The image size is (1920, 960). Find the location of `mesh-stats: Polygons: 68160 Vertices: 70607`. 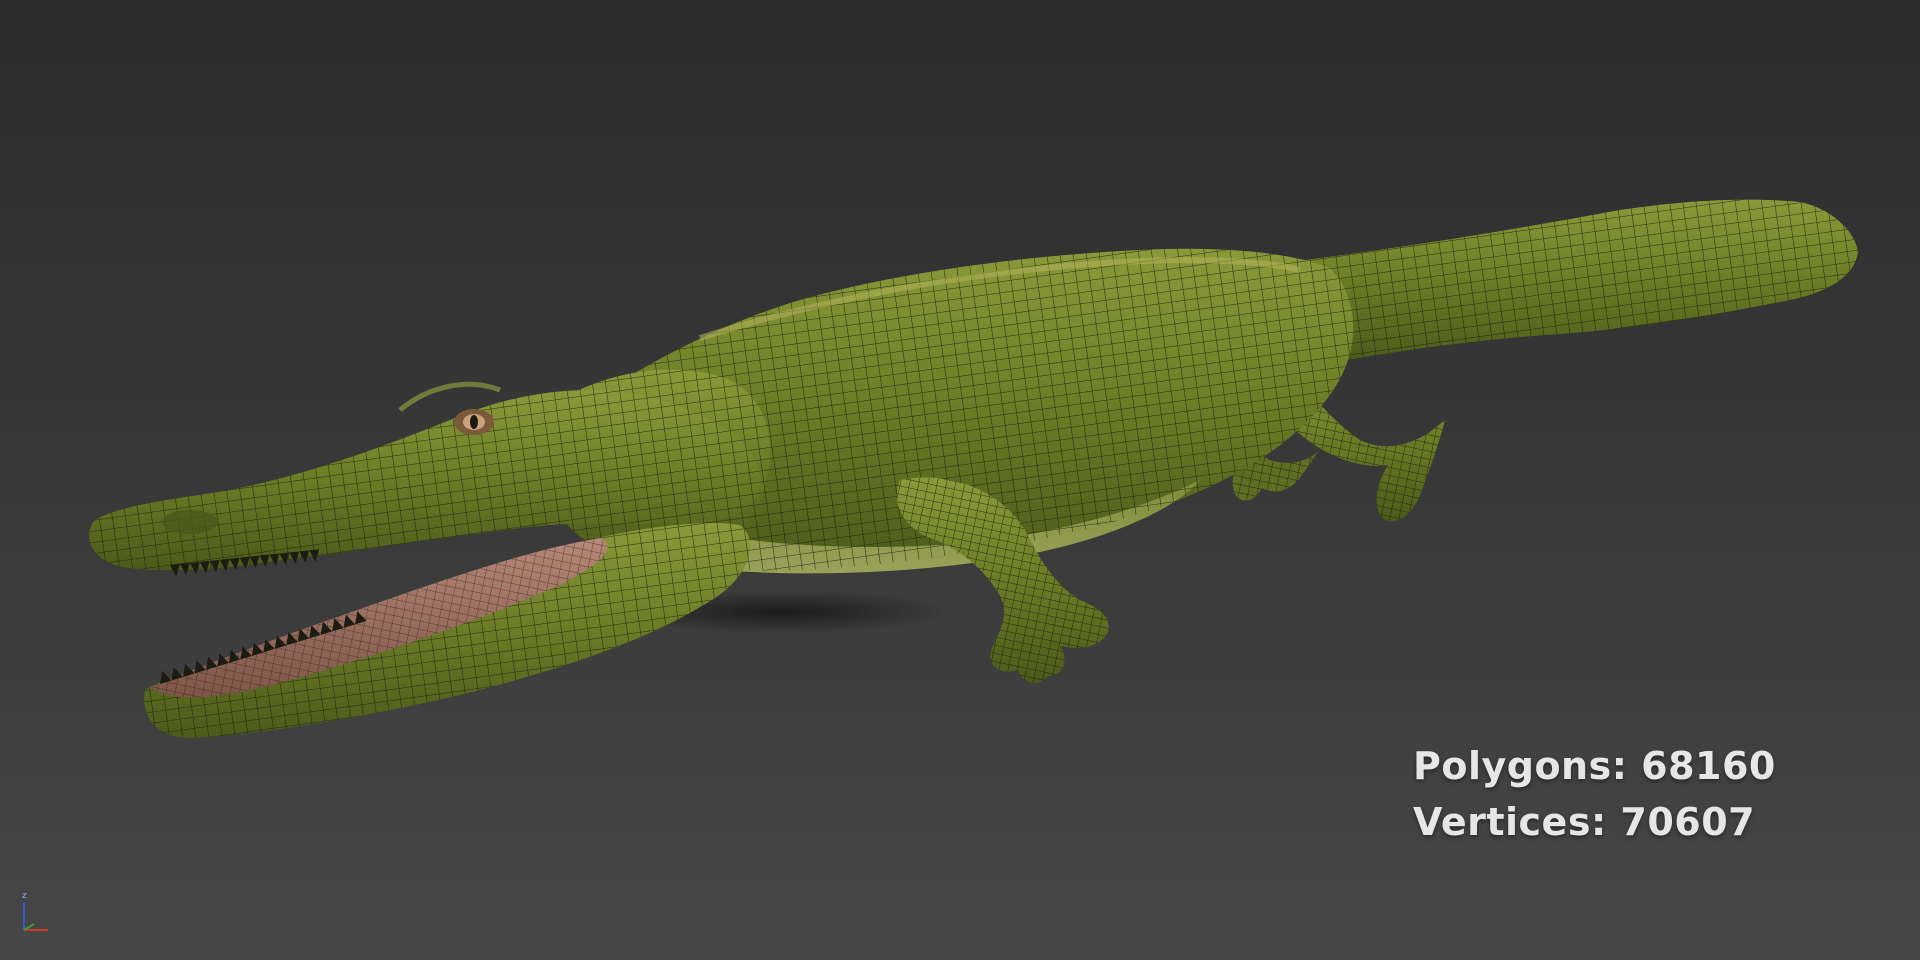

mesh-stats: Polygons: 68160 Vertices: 70607 is located at coordinates (1594, 794).